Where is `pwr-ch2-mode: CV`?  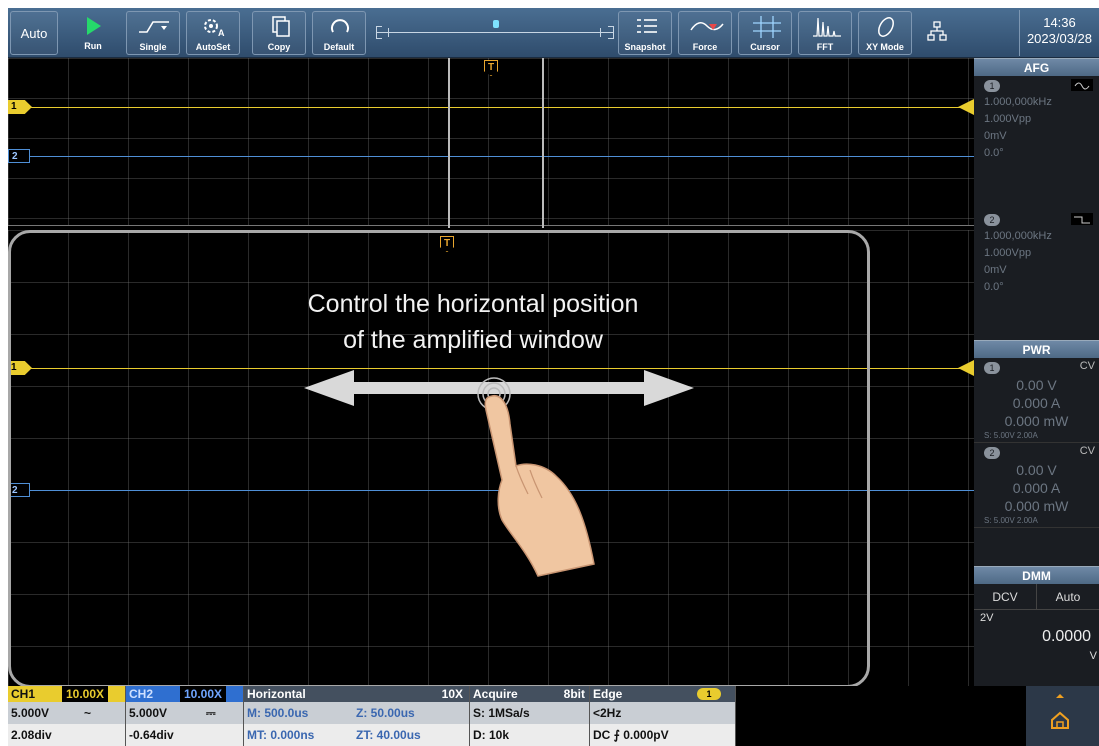 pwr-ch2-mode: CV is located at coordinates (1087, 451).